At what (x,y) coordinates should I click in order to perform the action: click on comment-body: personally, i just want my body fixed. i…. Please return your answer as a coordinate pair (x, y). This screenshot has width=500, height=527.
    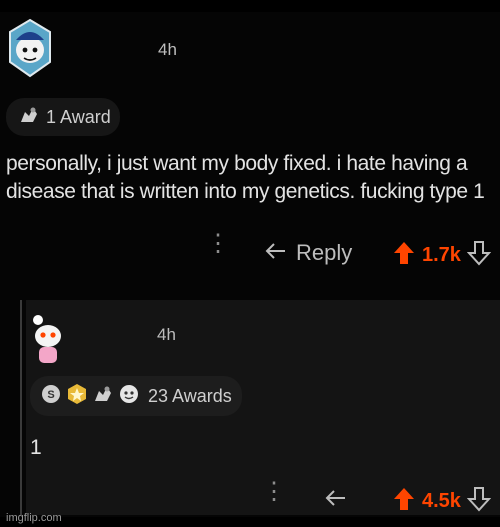
    Looking at the image, I should click on (245, 177).